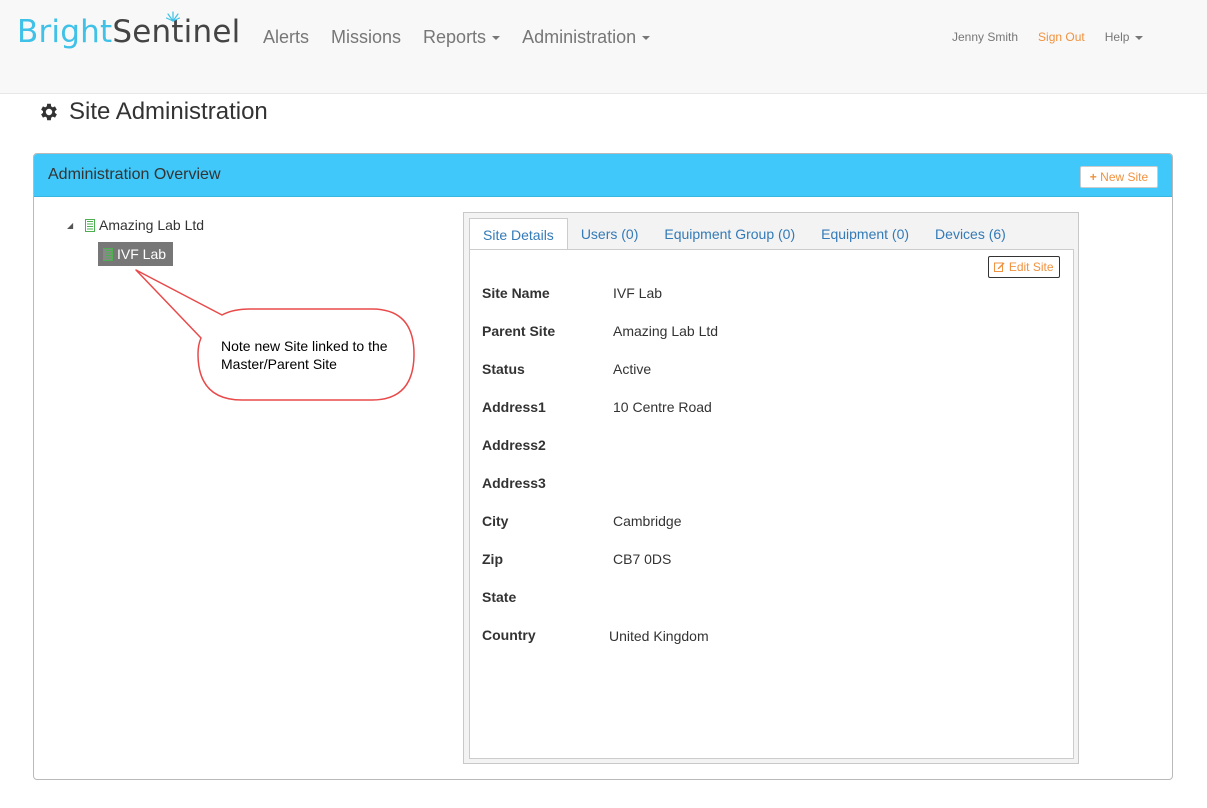 The width and height of the screenshot is (1207, 808). What do you see at coordinates (168, 111) in the screenshot?
I see `page-title-text: Site Administration` at bounding box center [168, 111].